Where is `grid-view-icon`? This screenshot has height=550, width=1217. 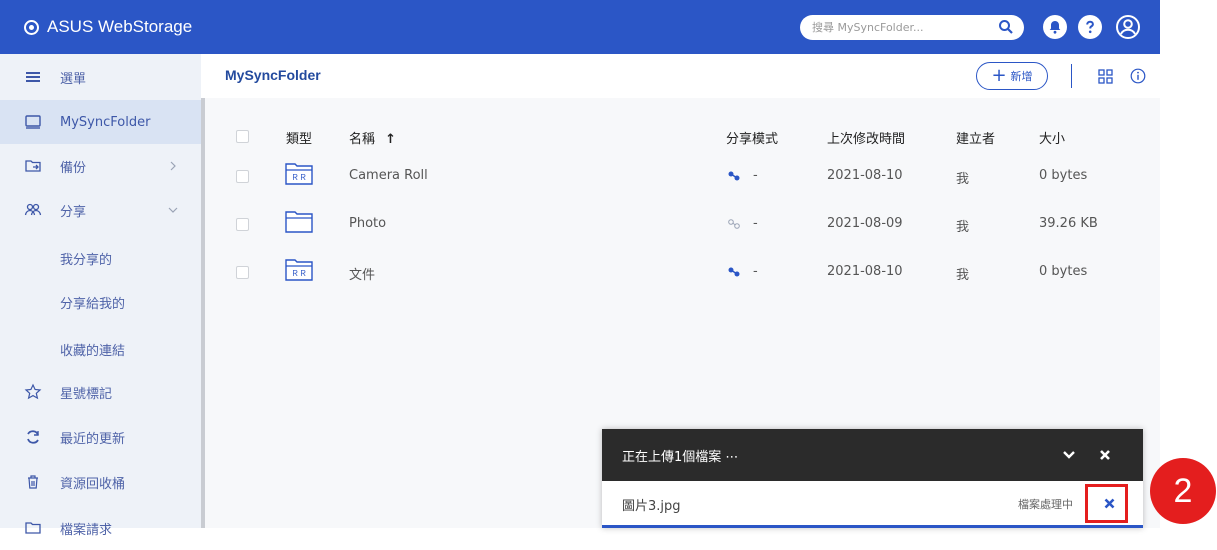 grid-view-icon is located at coordinates (1105, 76).